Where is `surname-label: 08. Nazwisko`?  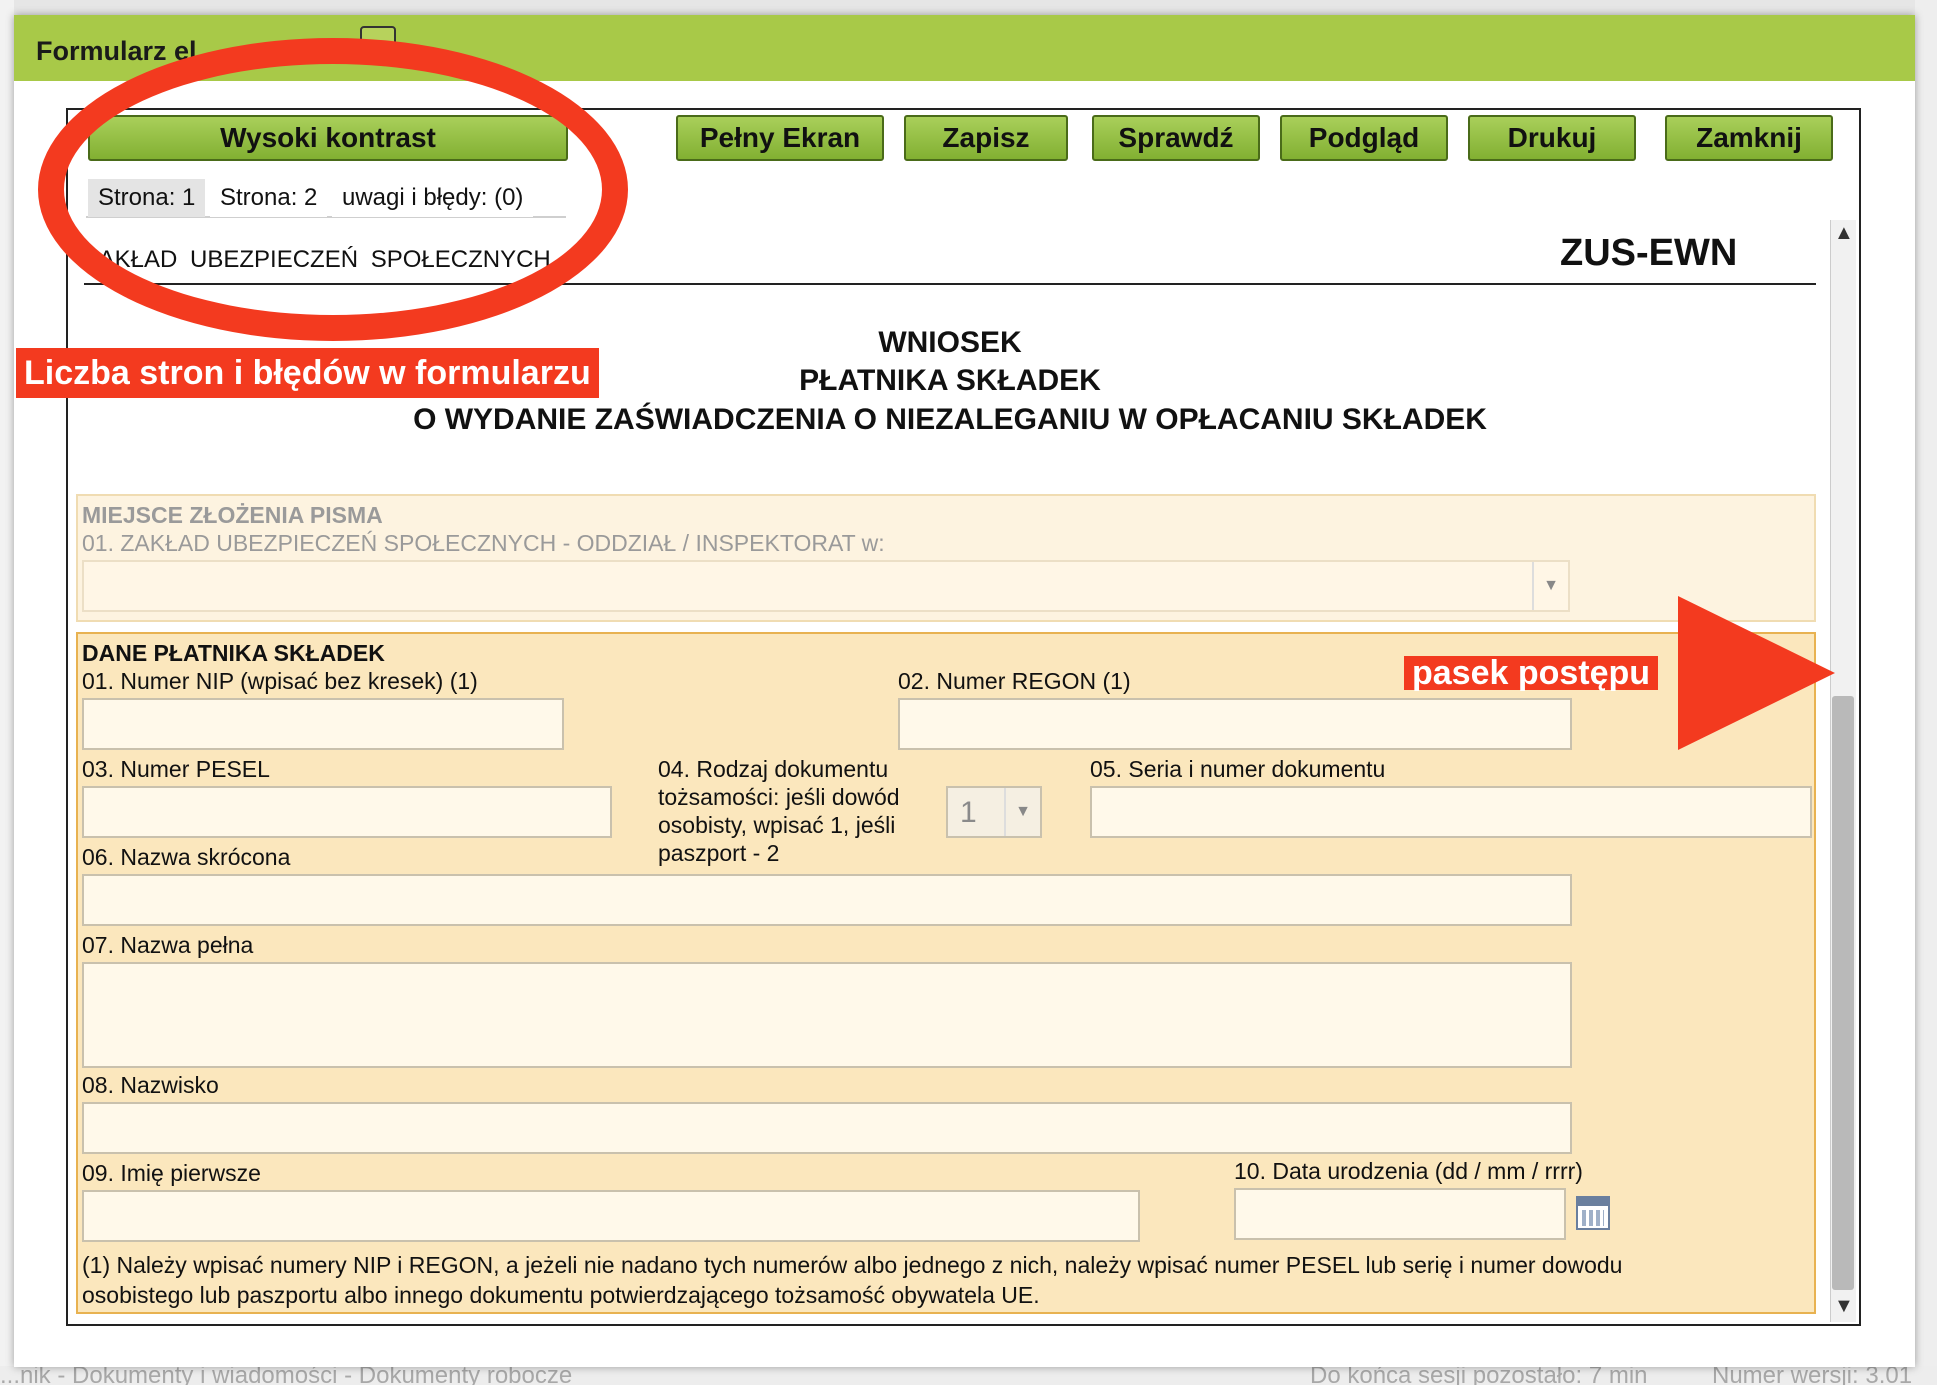 surname-label: 08. Nazwisko is located at coordinates (150, 1085).